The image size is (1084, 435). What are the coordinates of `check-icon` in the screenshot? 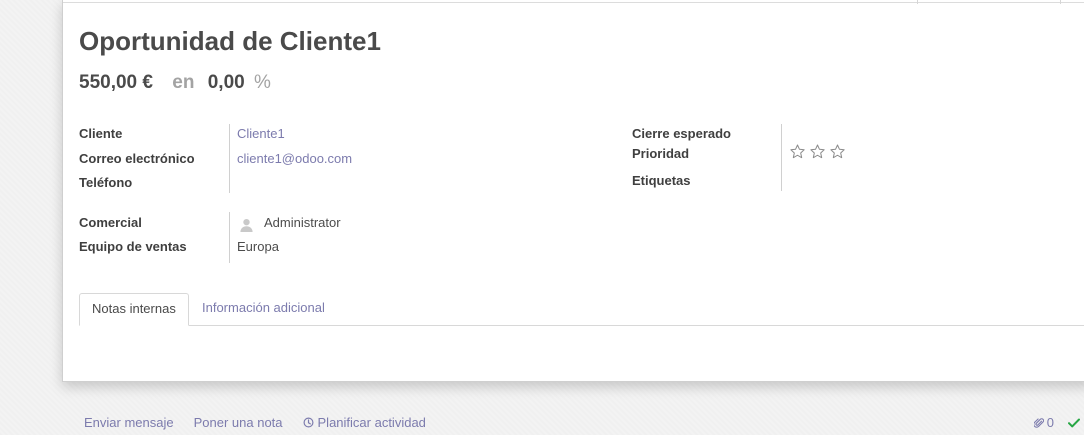 It's located at (1074, 422).